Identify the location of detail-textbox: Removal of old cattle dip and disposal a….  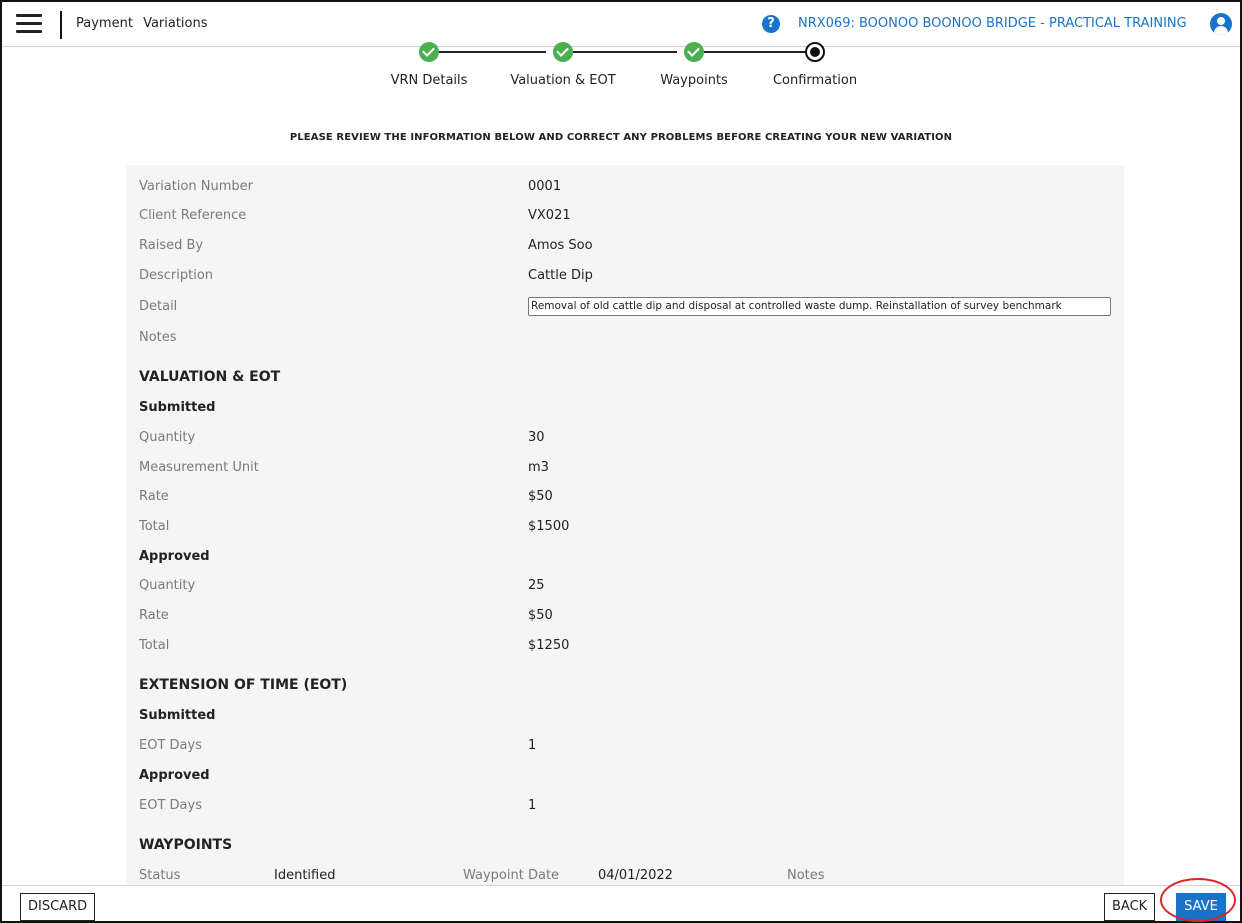
(819, 306).